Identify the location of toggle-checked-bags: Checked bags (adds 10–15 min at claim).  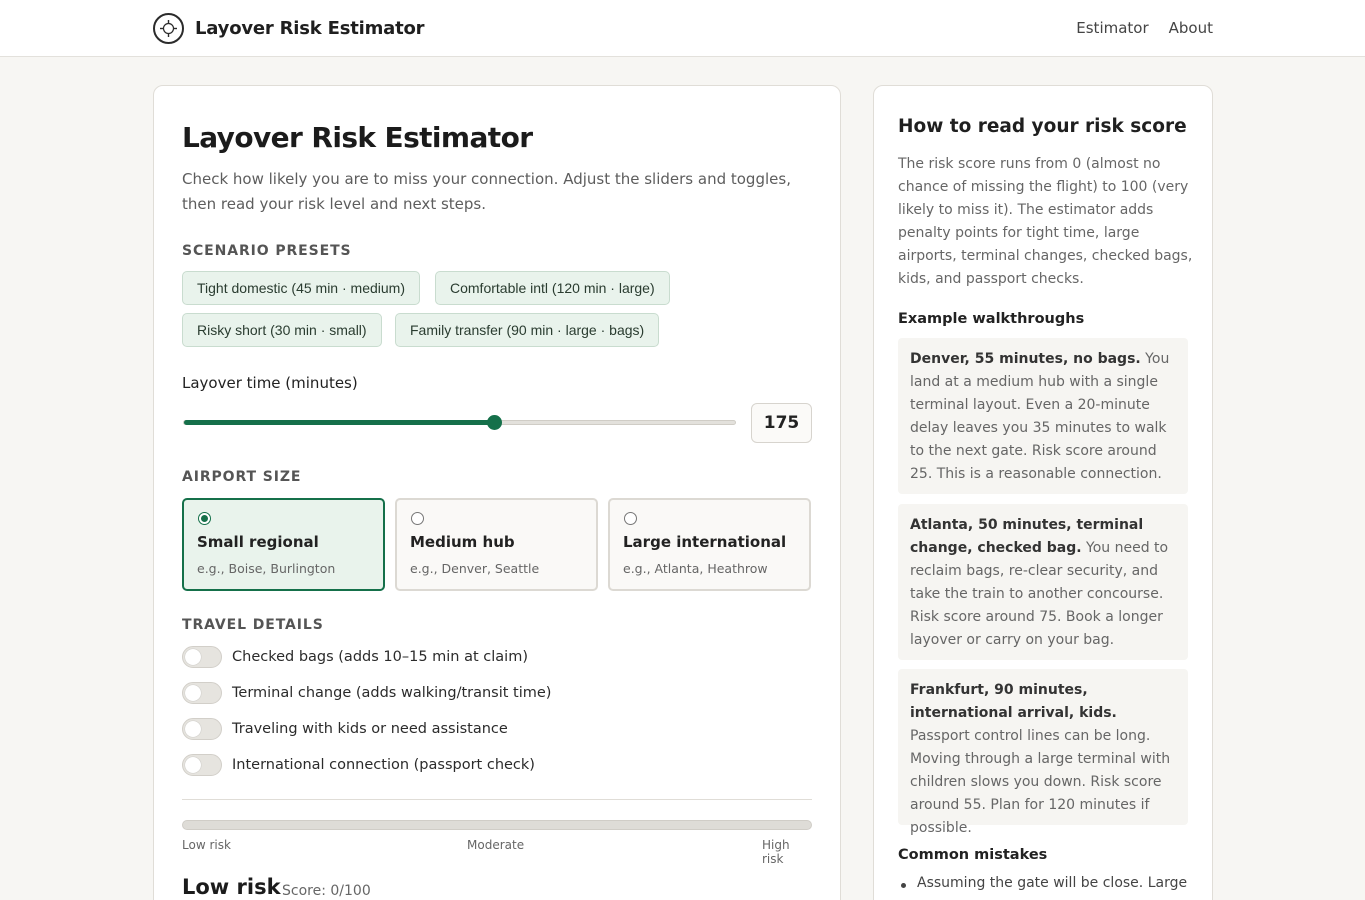
(355, 657).